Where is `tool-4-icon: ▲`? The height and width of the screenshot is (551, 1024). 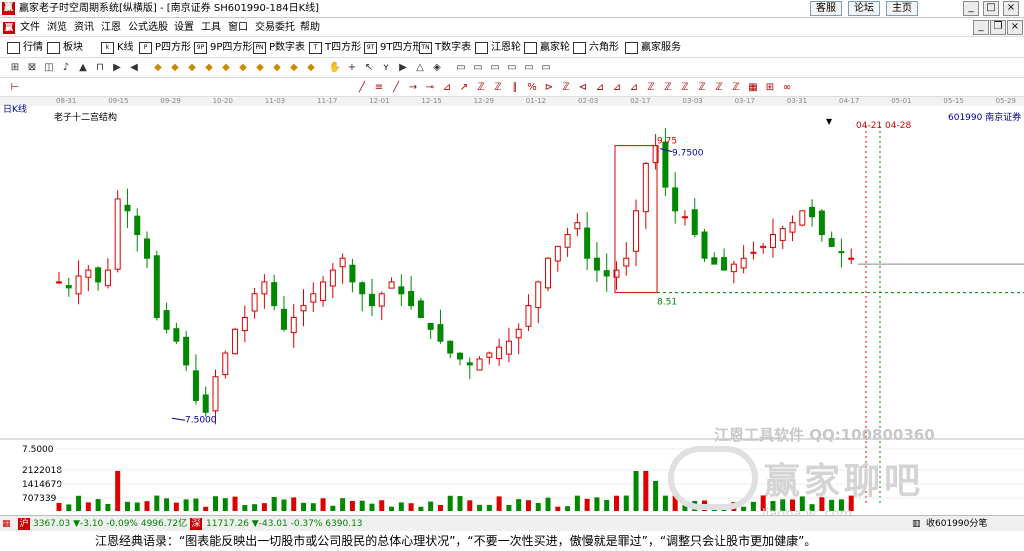
tool-4-icon: ▲ is located at coordinates (83, 68).